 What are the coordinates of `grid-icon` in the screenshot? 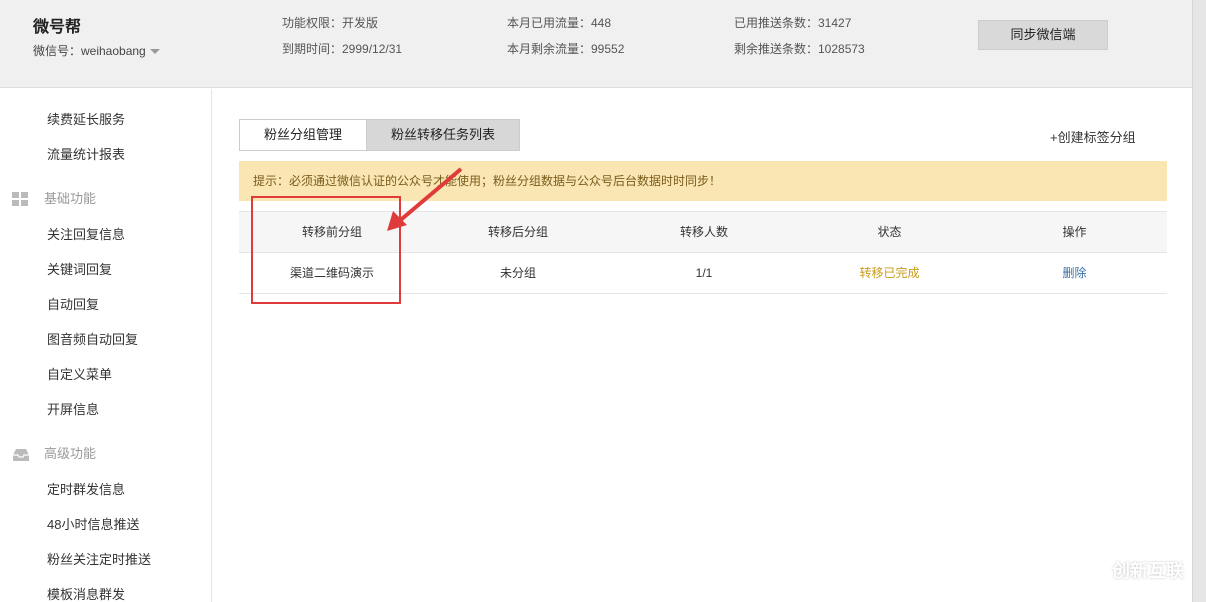 It's located at (20, 198).